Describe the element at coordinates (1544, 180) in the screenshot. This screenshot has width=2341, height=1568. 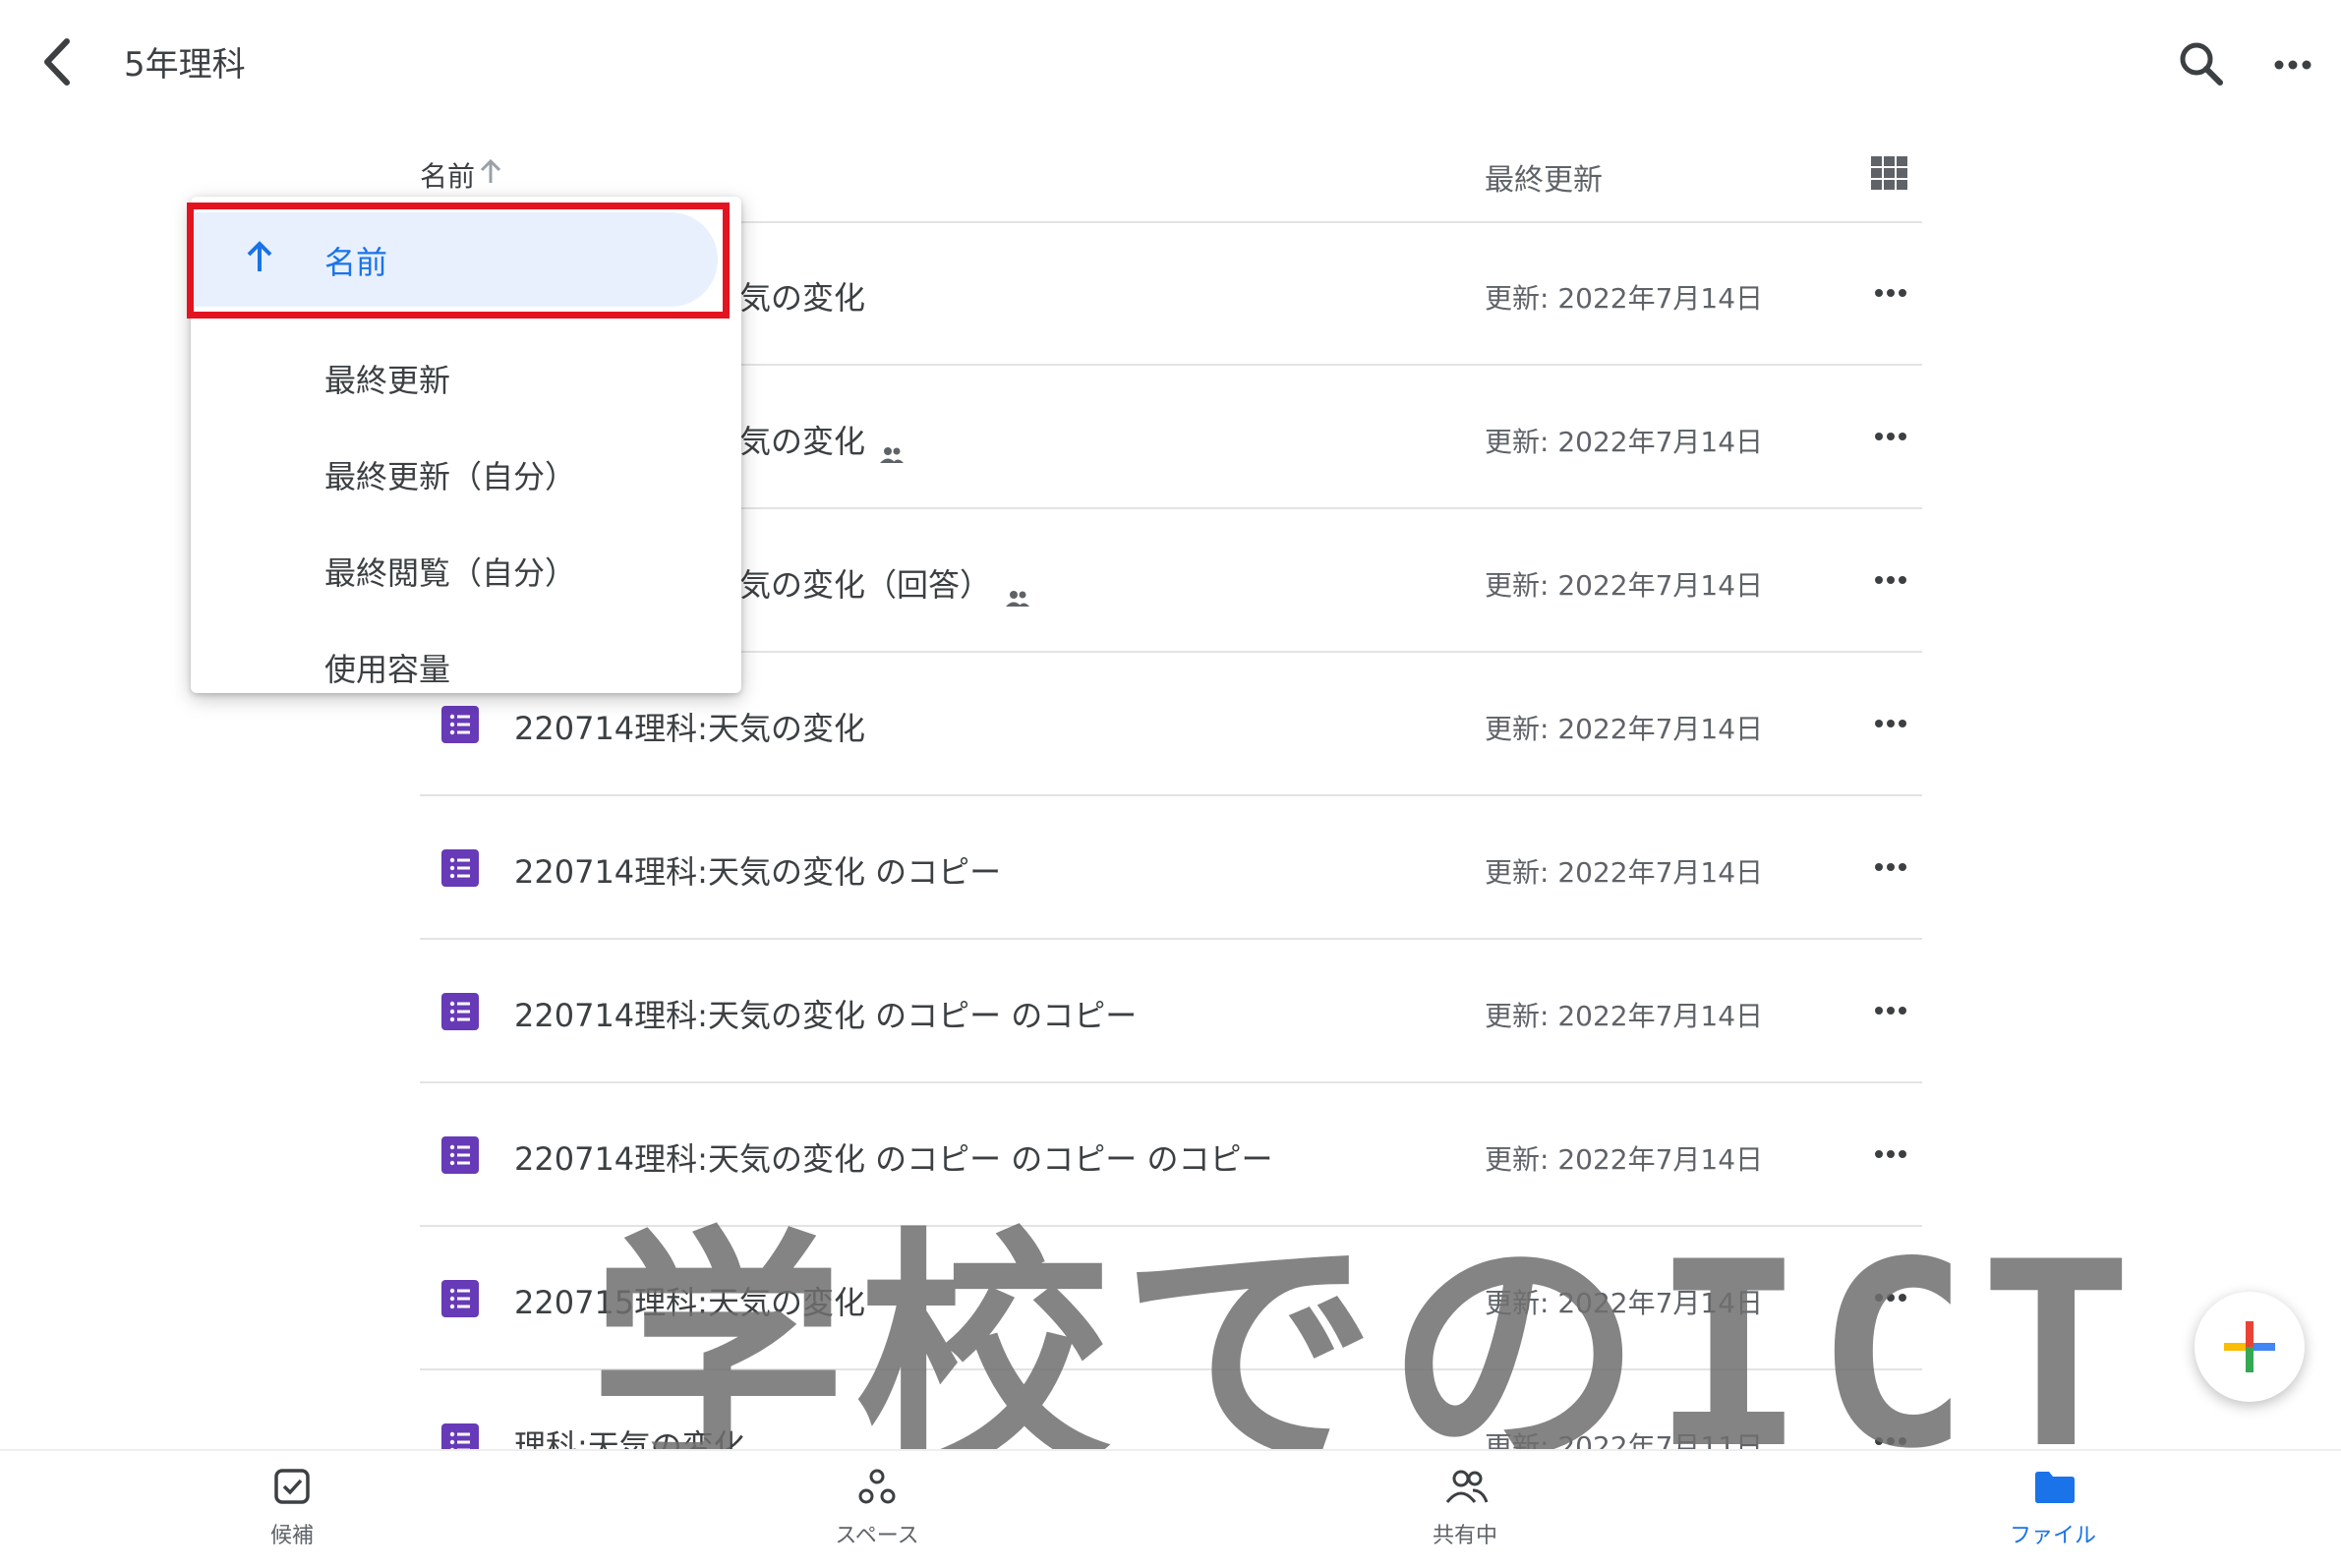
I see `last-modified-header: 最終更新` at that location.